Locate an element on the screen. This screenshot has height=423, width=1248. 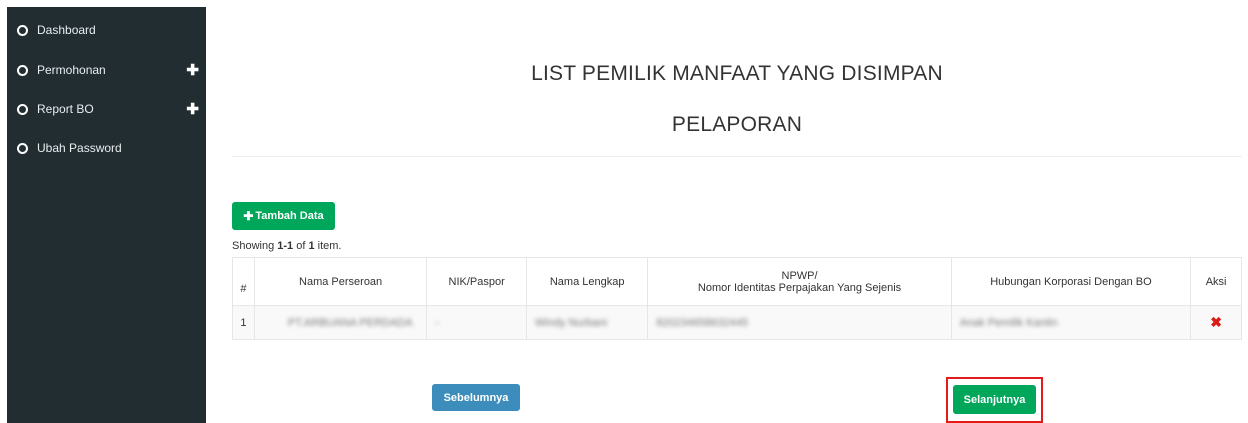
sidebar-item-label: Ubah Password is located at coordinates (79, 148).